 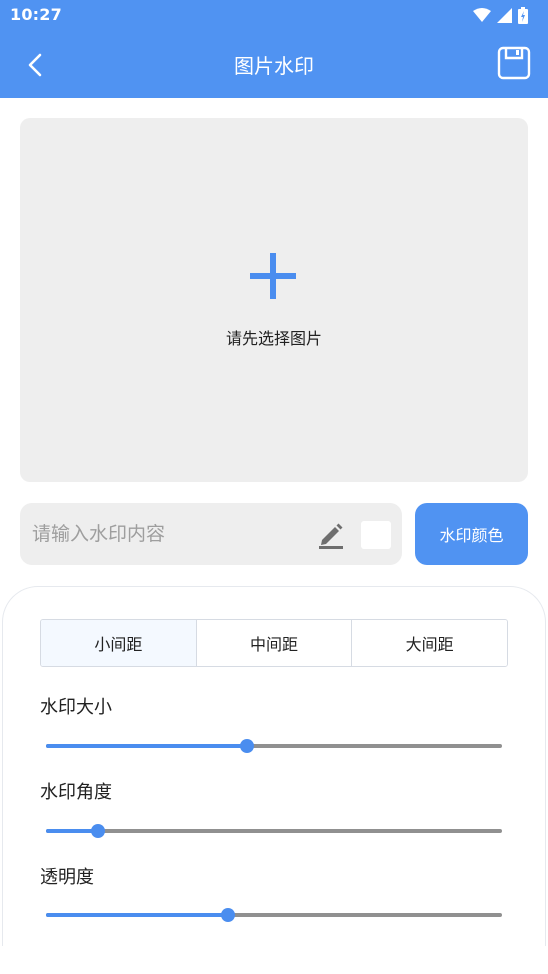 I want to click on spacing-selector: 小间距 中间距 大间距, so click(x=274, y=643).